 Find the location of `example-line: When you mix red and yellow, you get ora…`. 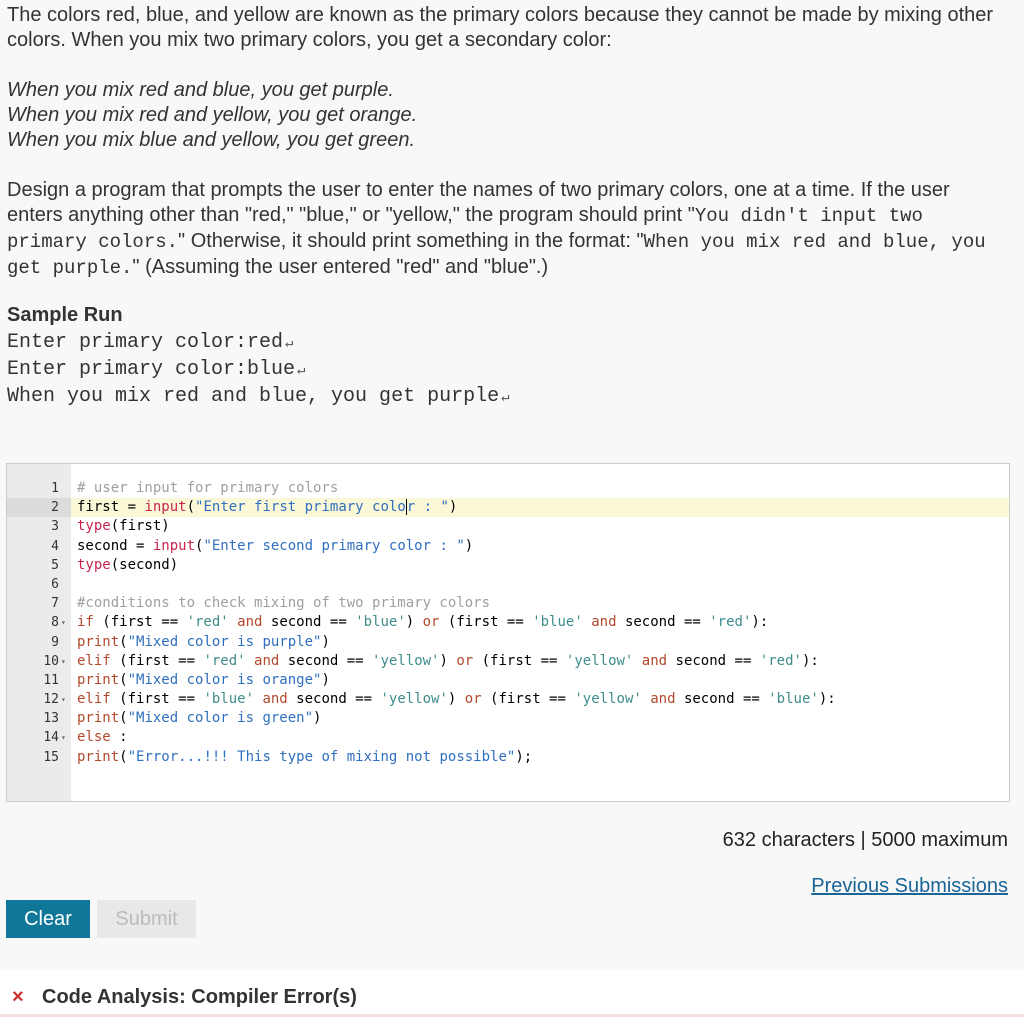

example-line: When you mix red and yellow, you get ora… is located at coordinates (212, 115).